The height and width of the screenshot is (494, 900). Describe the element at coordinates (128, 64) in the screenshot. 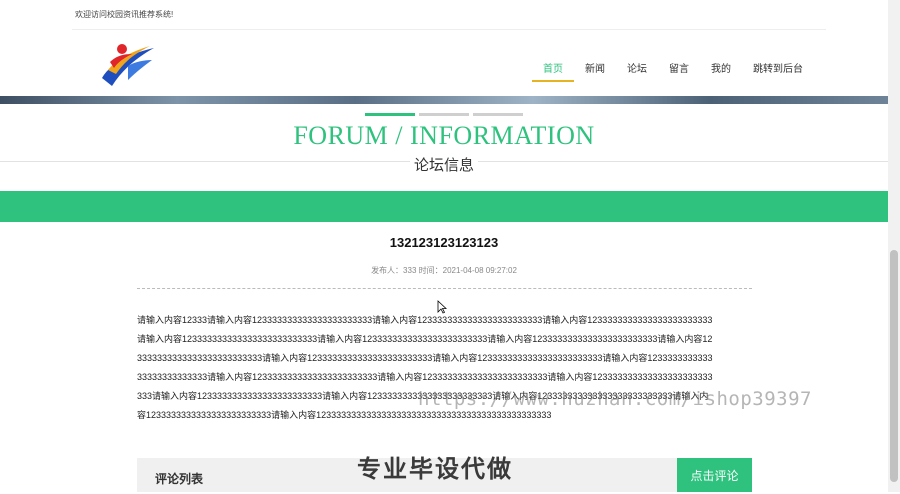

I see `logo-icon` at that location.